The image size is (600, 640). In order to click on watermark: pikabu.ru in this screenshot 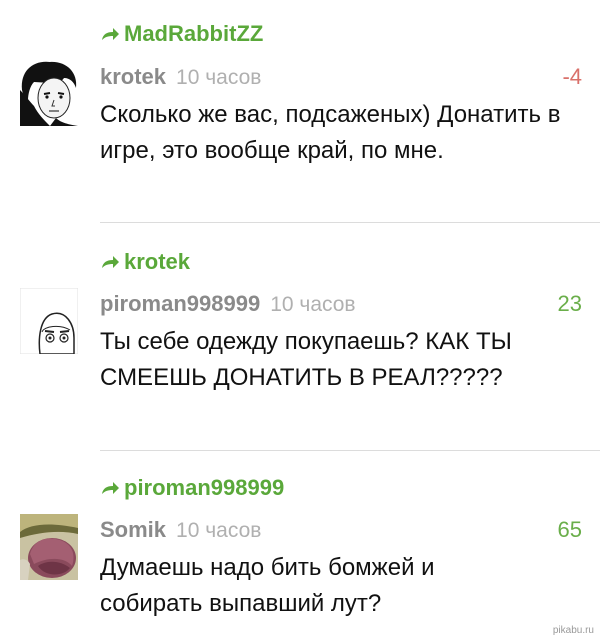, I will do `click(573, 630)`.